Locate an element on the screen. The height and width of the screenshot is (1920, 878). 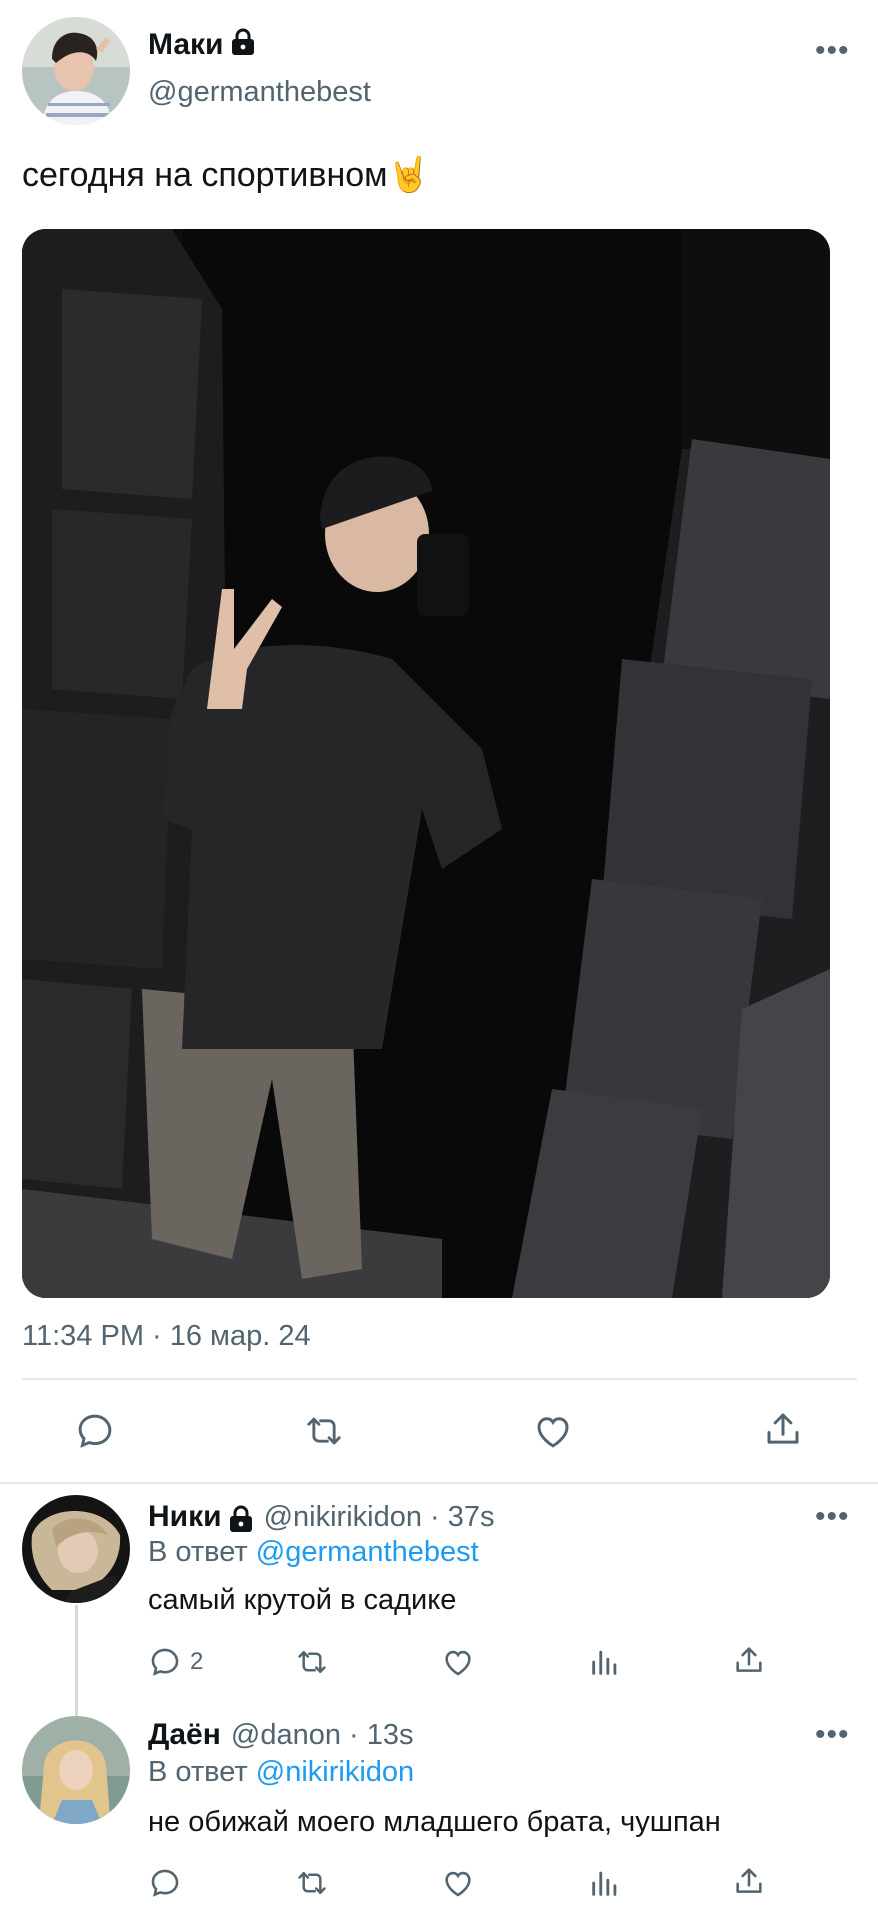
reply-to-link: @nikirikidon is located at coordinates (335, 1772).